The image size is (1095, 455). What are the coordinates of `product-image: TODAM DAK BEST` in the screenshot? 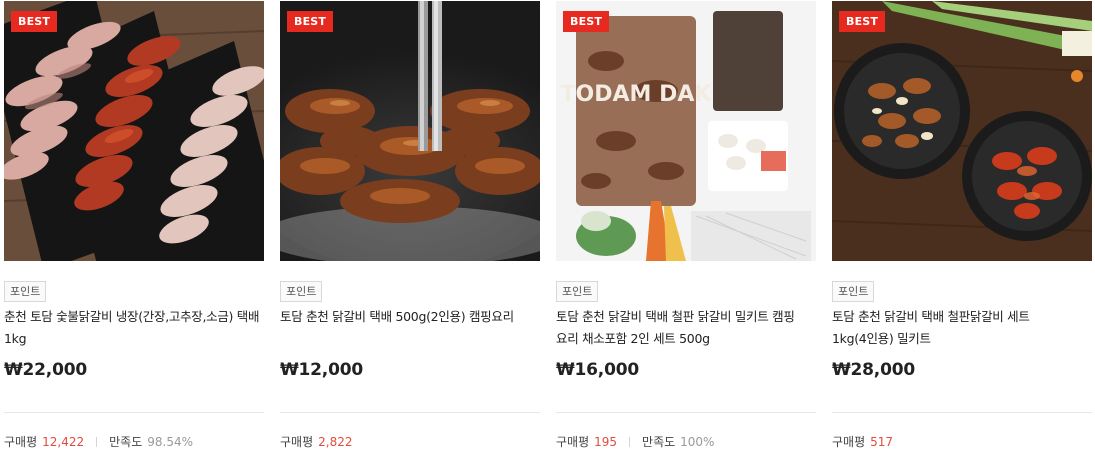 It's located at (686, 131).